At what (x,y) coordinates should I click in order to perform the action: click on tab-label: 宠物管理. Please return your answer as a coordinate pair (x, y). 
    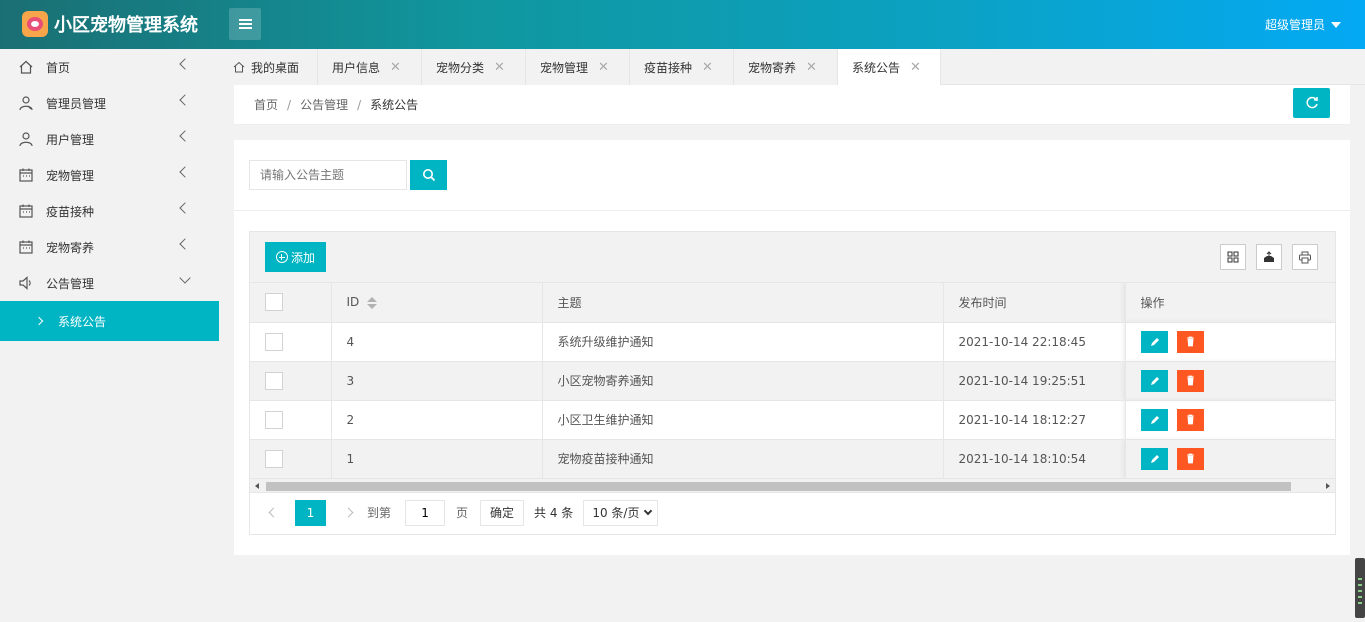
    Looking at the image, I should click on (564, 67).